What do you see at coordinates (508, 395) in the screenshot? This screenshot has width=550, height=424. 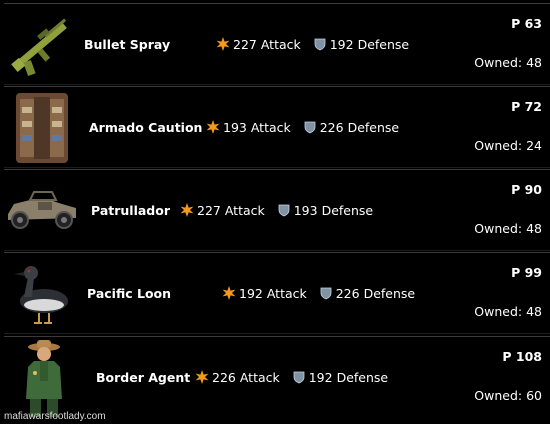 I see `item-owned: Owned: 60` at bounding box center [508, 395].